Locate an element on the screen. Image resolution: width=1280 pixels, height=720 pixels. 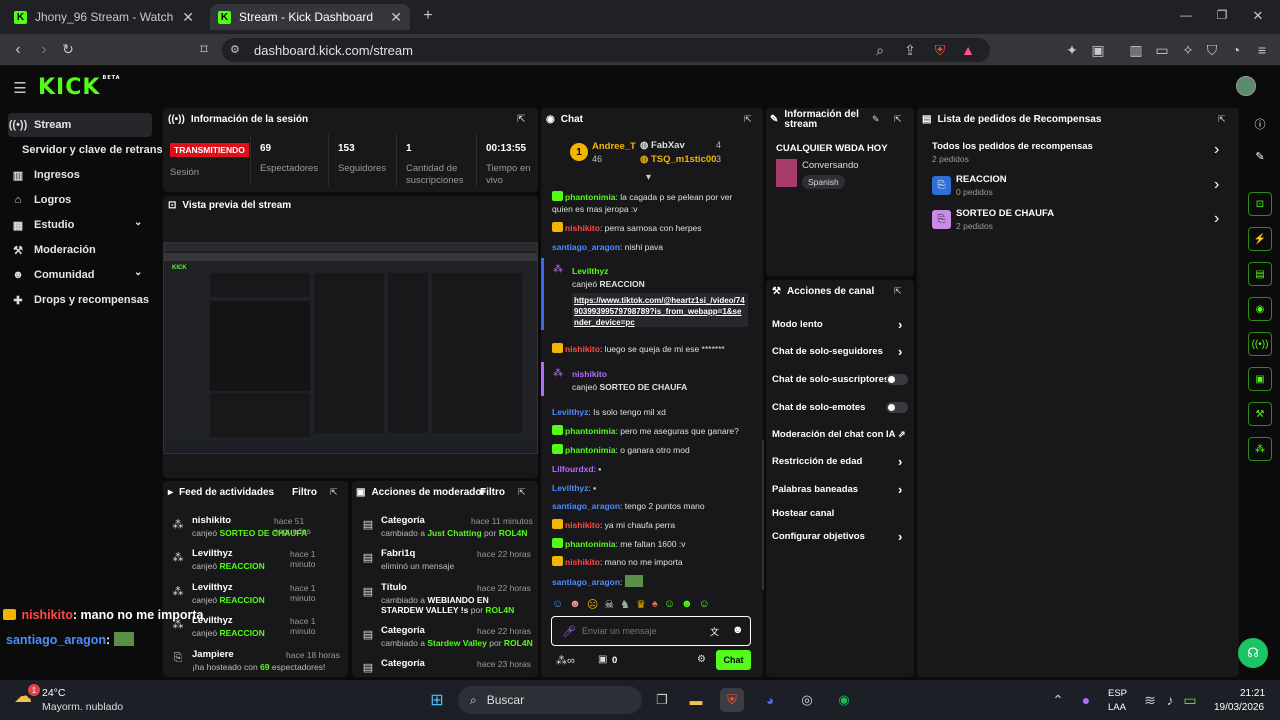
profile-icon: ◔ is located at coordinates (1236, 50).